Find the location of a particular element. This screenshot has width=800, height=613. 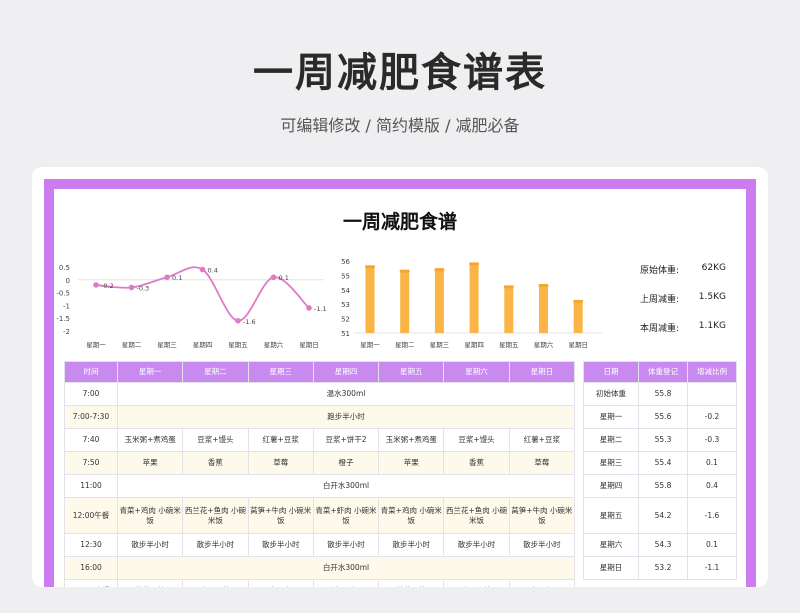

menu-cell: 苹果 is located at coordinates (150, 463).